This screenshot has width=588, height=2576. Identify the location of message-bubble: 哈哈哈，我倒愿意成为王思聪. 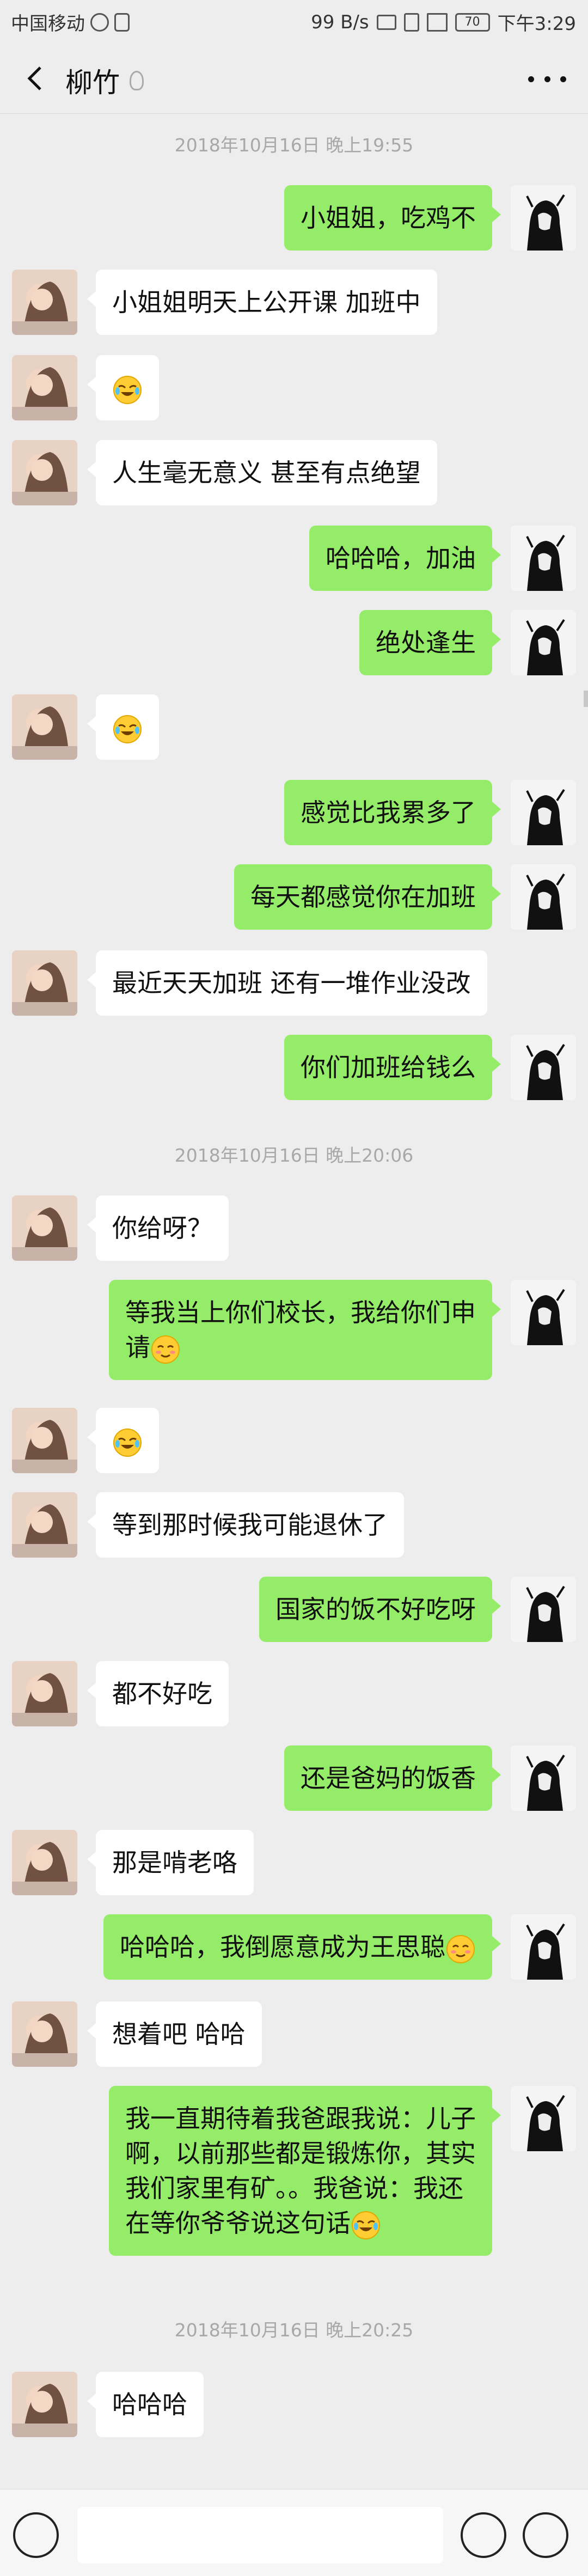
(302, 1947).